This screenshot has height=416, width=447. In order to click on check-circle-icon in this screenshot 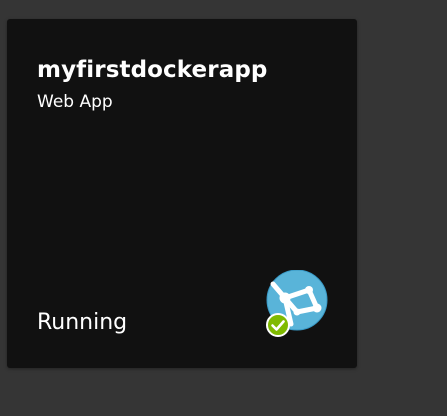, I will do `click(278, 325)`.